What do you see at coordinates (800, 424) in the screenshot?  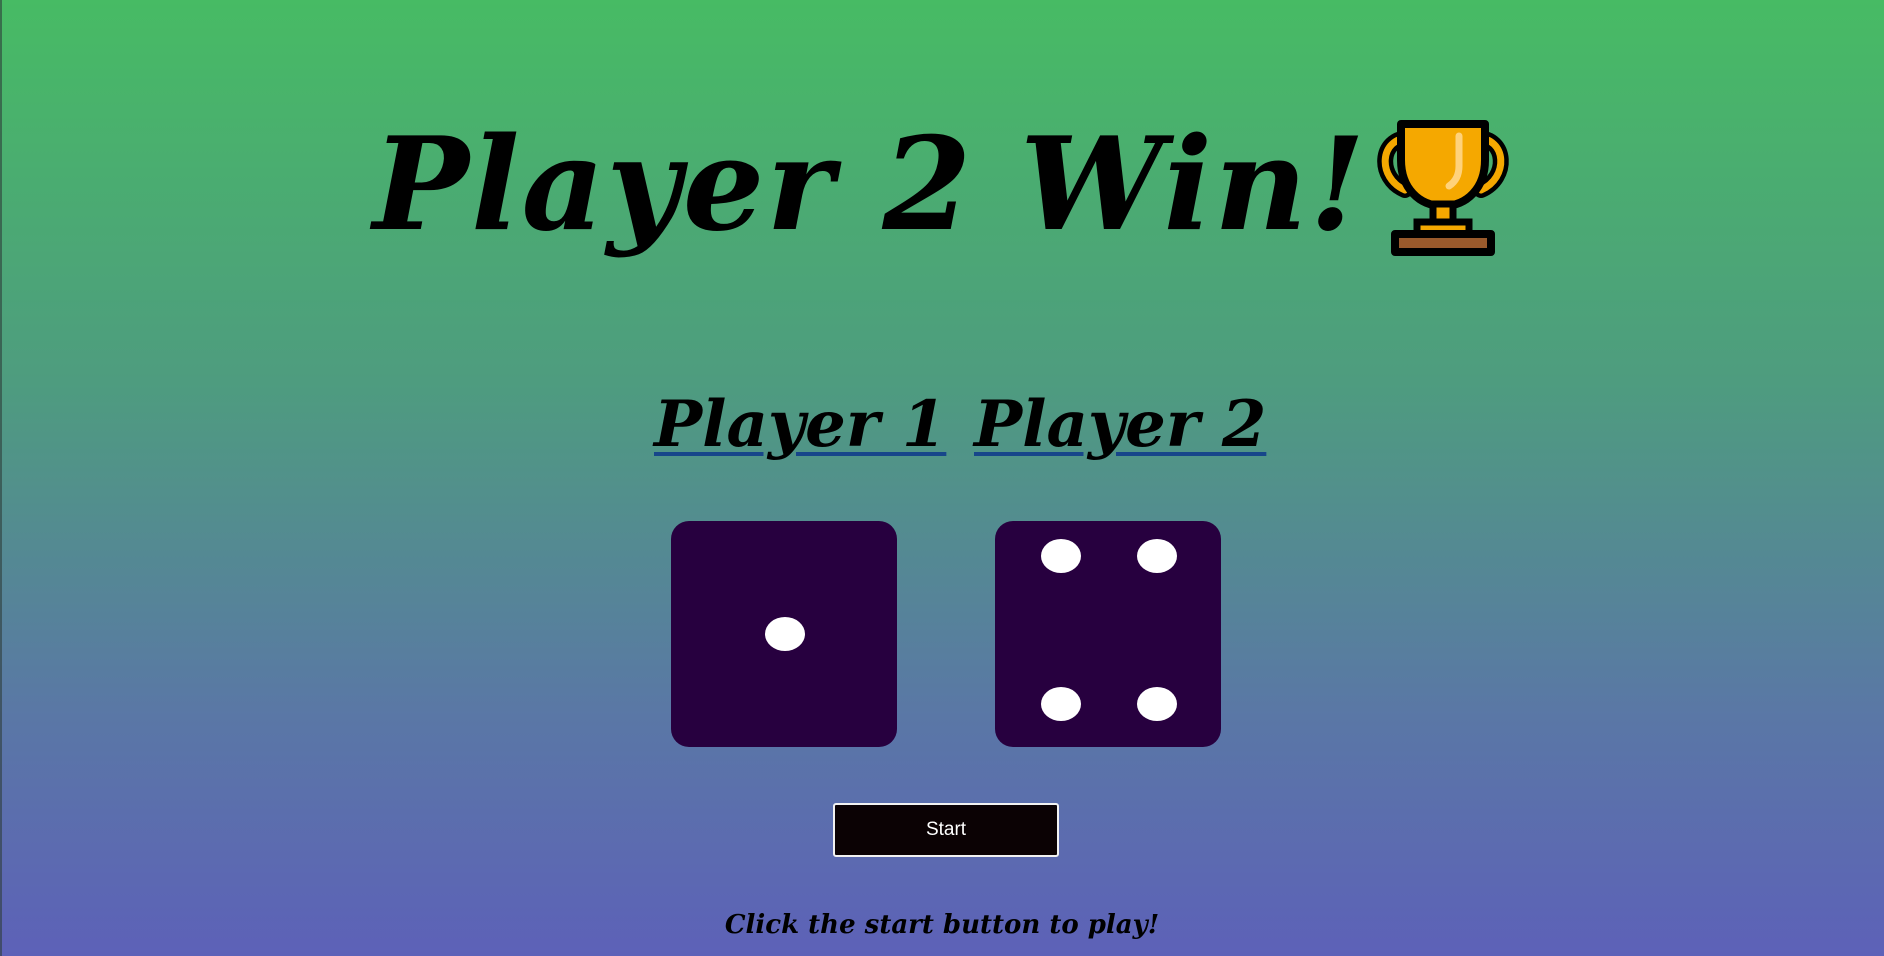 I see `player-1-label: Player 1` at bounding box center [800, 424].